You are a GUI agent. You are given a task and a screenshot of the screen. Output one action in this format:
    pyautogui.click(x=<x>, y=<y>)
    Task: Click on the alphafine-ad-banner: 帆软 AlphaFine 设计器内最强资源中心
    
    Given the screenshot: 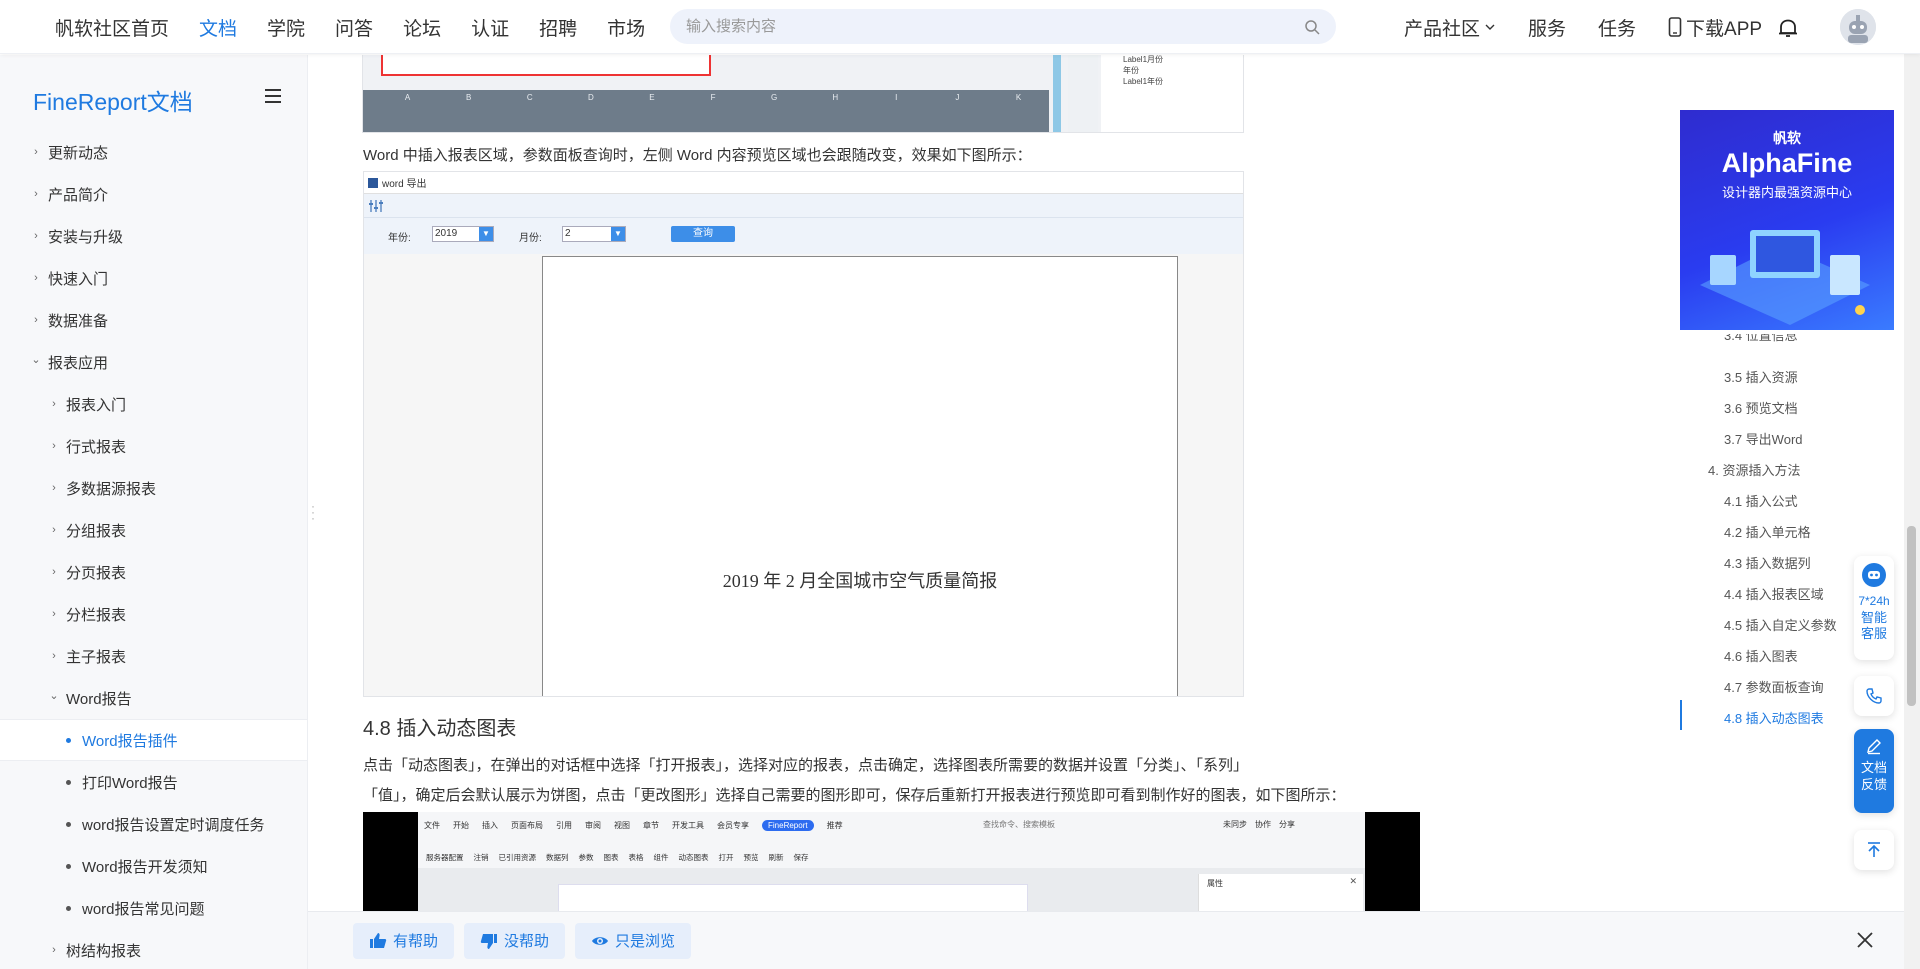 What is the action you would take?
    pyautogui.click(x=1787, y=220)
    